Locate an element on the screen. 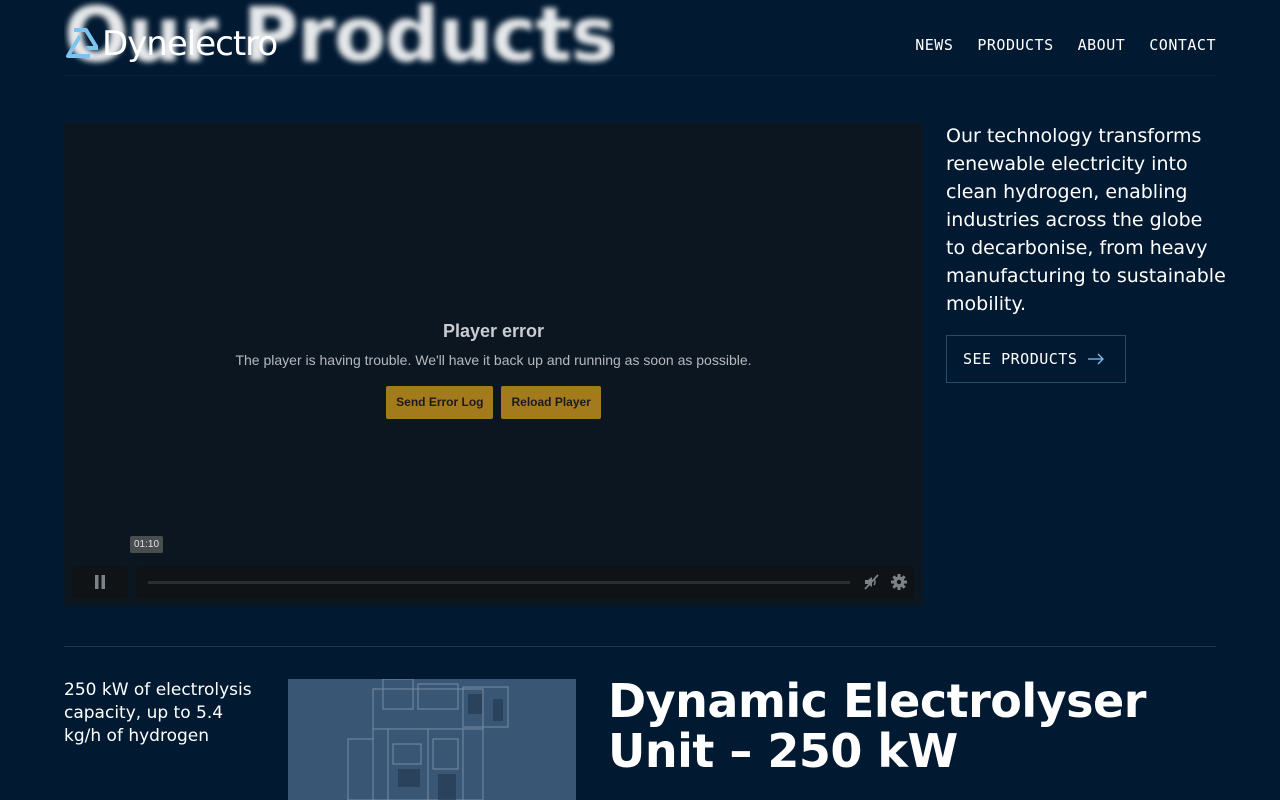  pause-button is located at coordinates (100, 582).